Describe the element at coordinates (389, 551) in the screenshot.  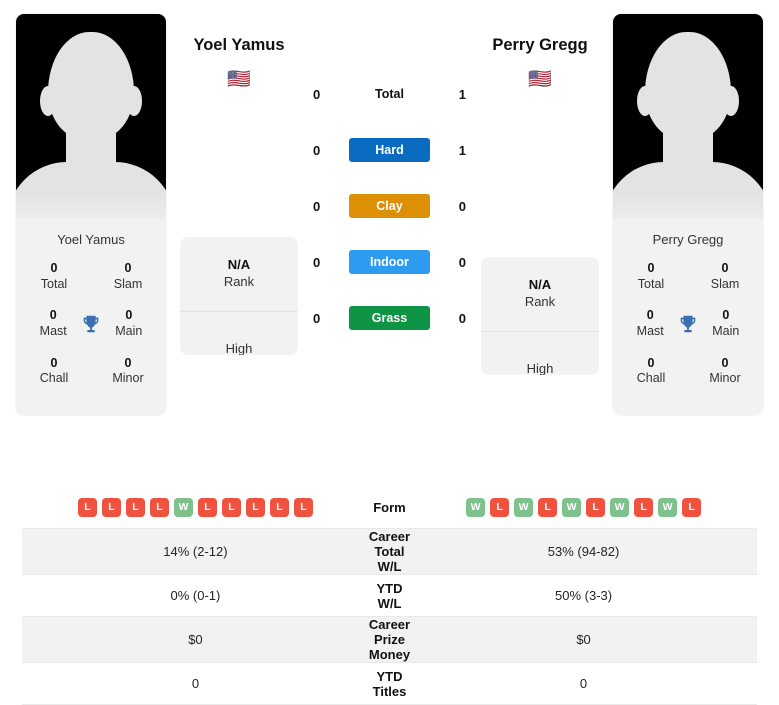
I see `row-label: Career Total W/L` at that location.